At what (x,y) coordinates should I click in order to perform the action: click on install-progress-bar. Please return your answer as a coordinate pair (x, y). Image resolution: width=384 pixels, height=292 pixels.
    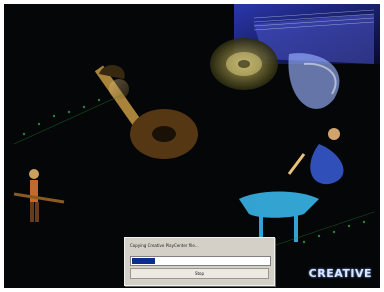
    Looking at the image, I should click on (200, 261).